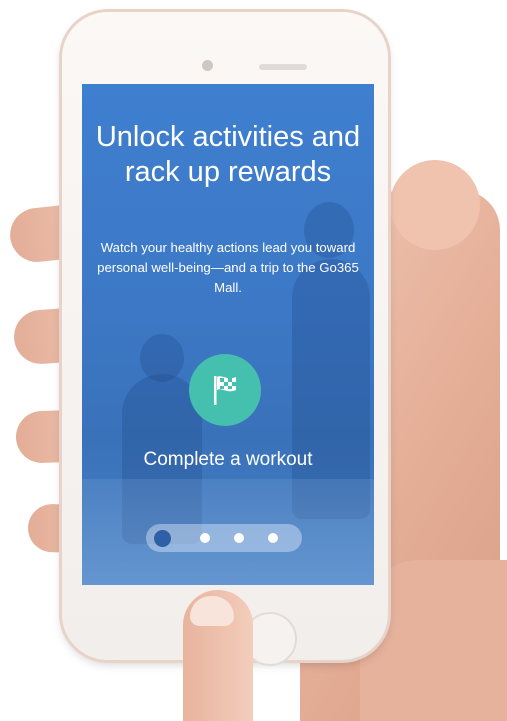 Image resolution: width=507 pixels, height=721 pixels. Describe the element at coordinates (228, 459) in the screenshot. I see `activity-label: Complete a workout` at that location.